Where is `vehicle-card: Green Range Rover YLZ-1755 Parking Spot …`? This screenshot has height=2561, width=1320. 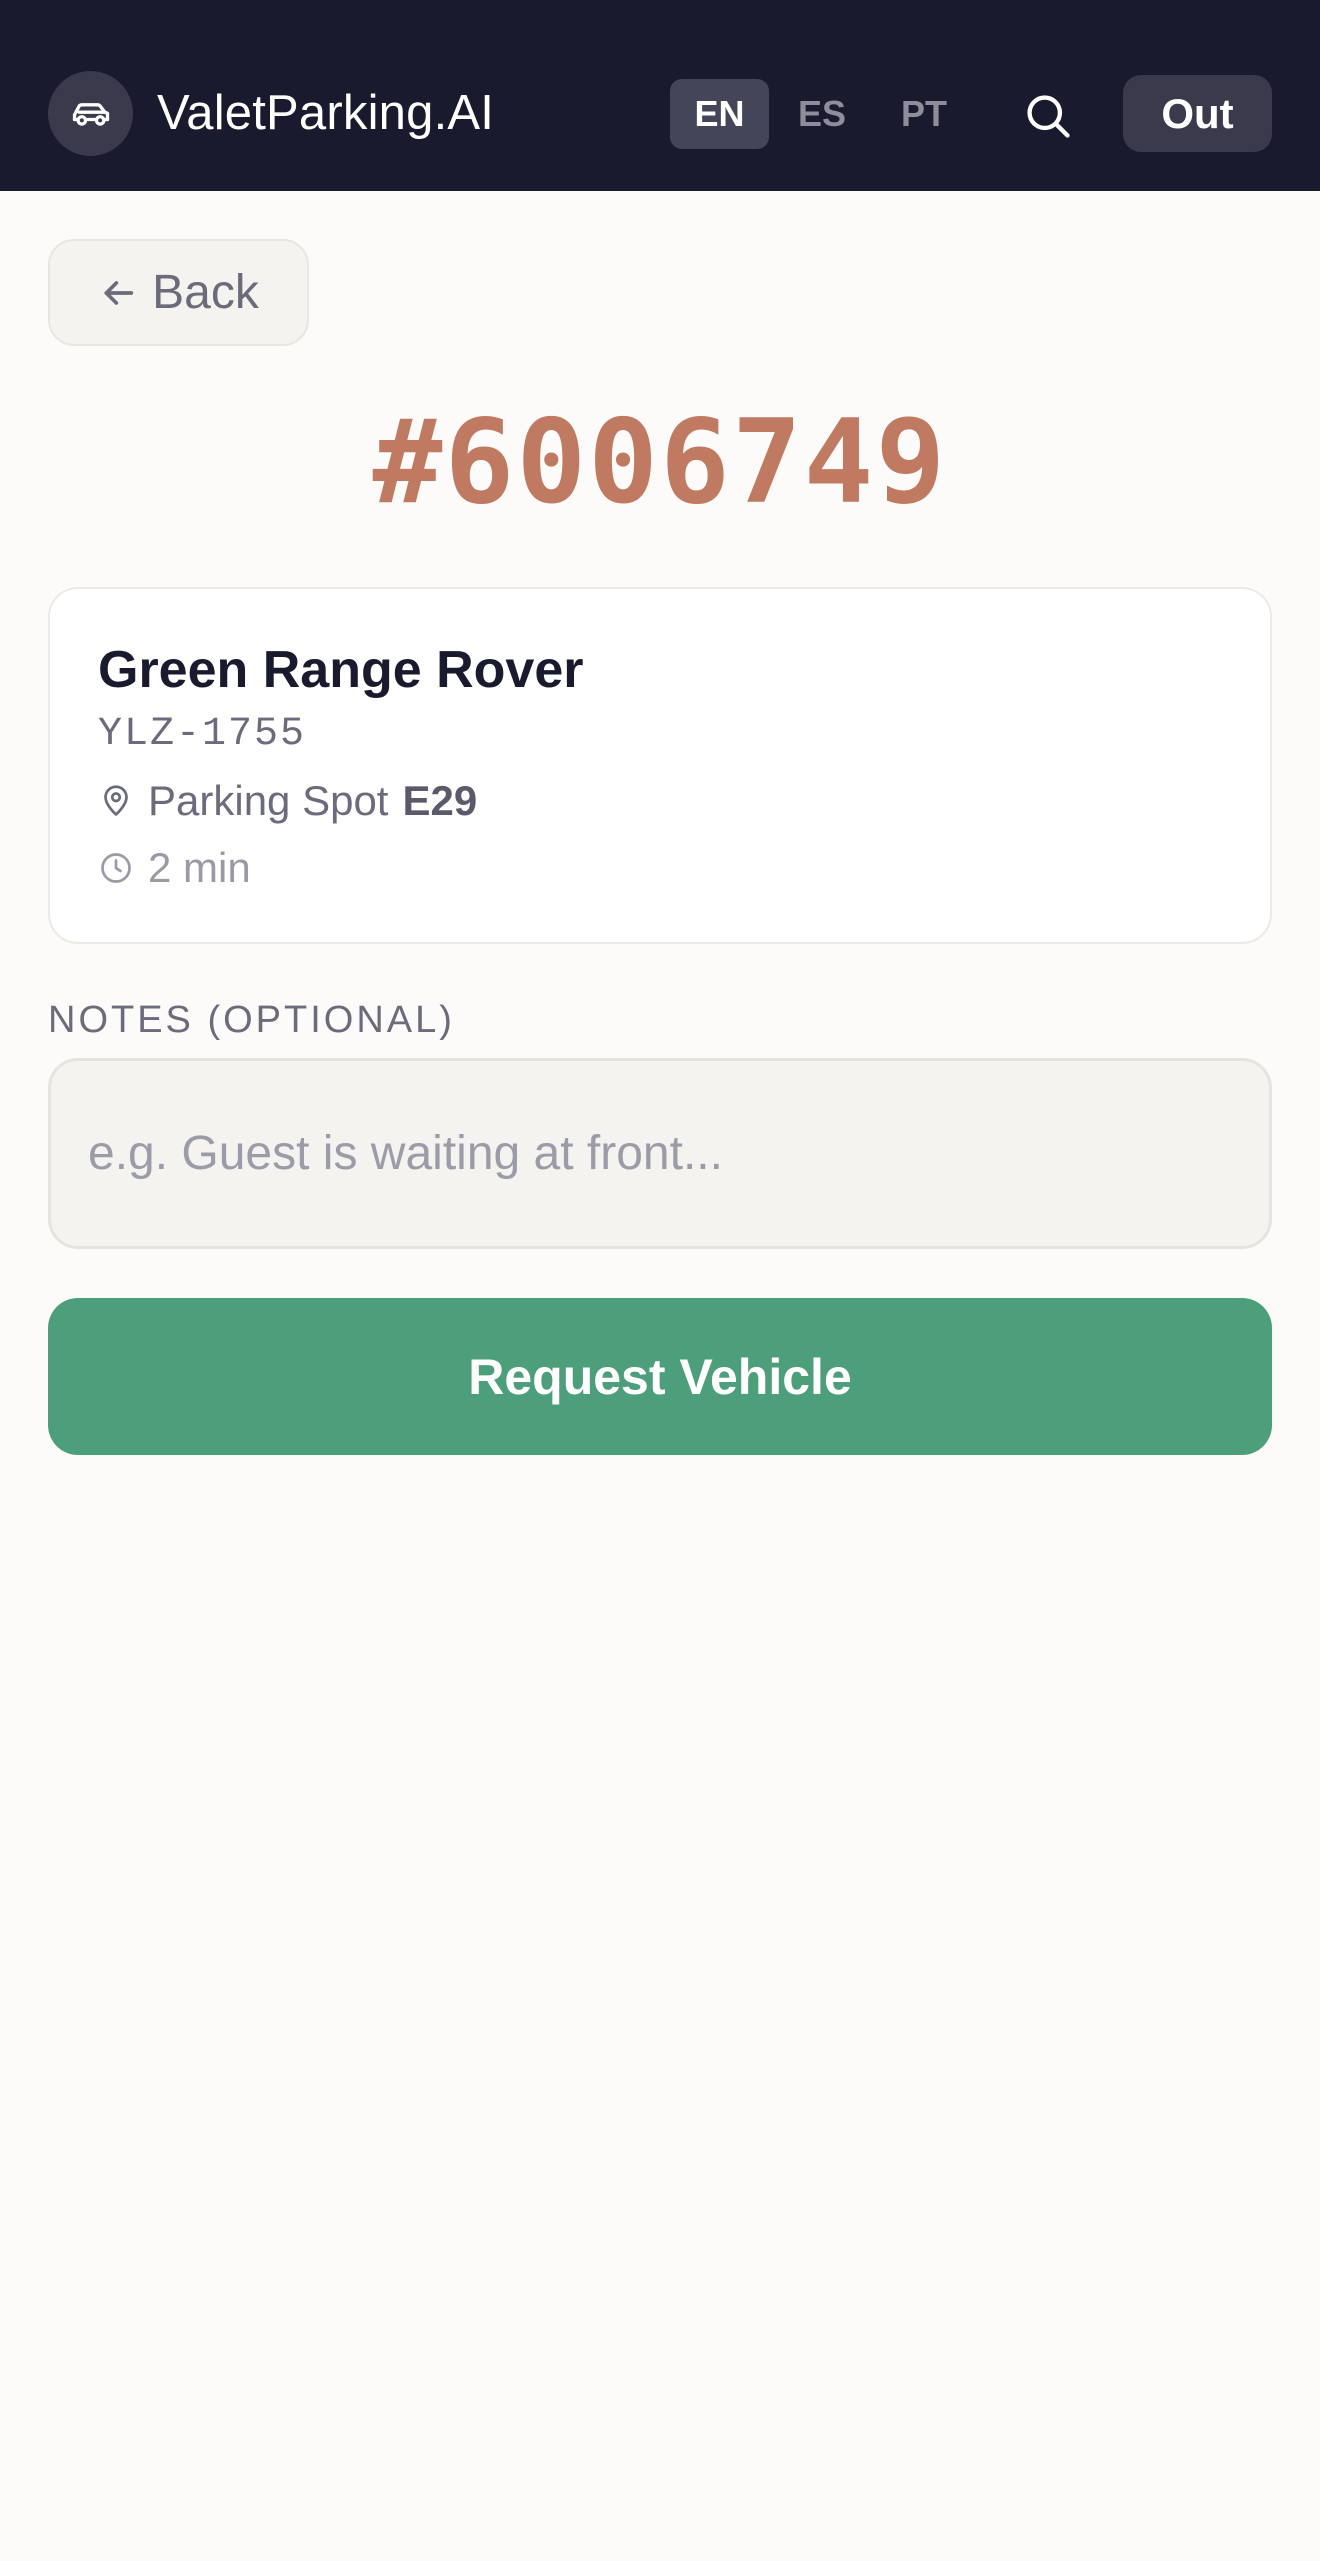
vehicle-card: Green Range Rover YLZ-1755 Parking Spot … is located at coordinates (660, 765).